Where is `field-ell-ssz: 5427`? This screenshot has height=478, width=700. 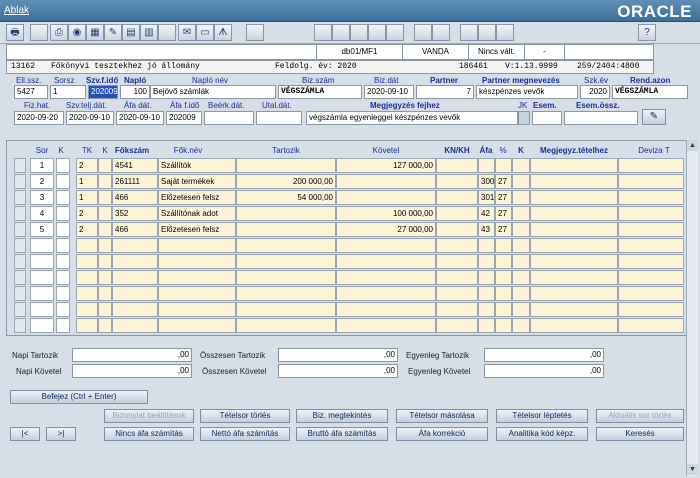 field-ell-ssz: 5427 is located at coordinates (31, 92).